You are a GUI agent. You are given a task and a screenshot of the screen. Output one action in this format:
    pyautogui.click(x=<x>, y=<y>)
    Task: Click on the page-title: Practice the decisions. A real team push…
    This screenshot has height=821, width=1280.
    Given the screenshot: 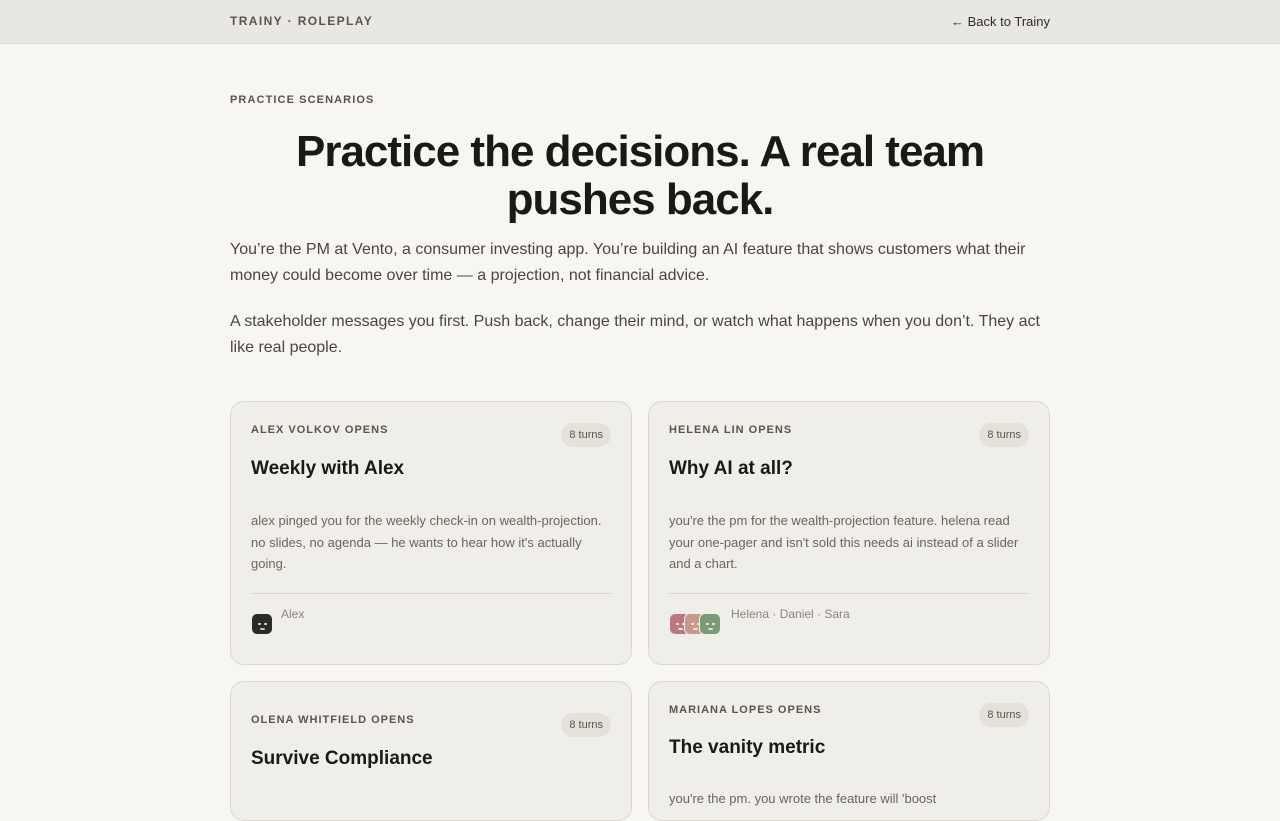 What is the action you would take?
    pyautogui.click(x=640, y=175)
    